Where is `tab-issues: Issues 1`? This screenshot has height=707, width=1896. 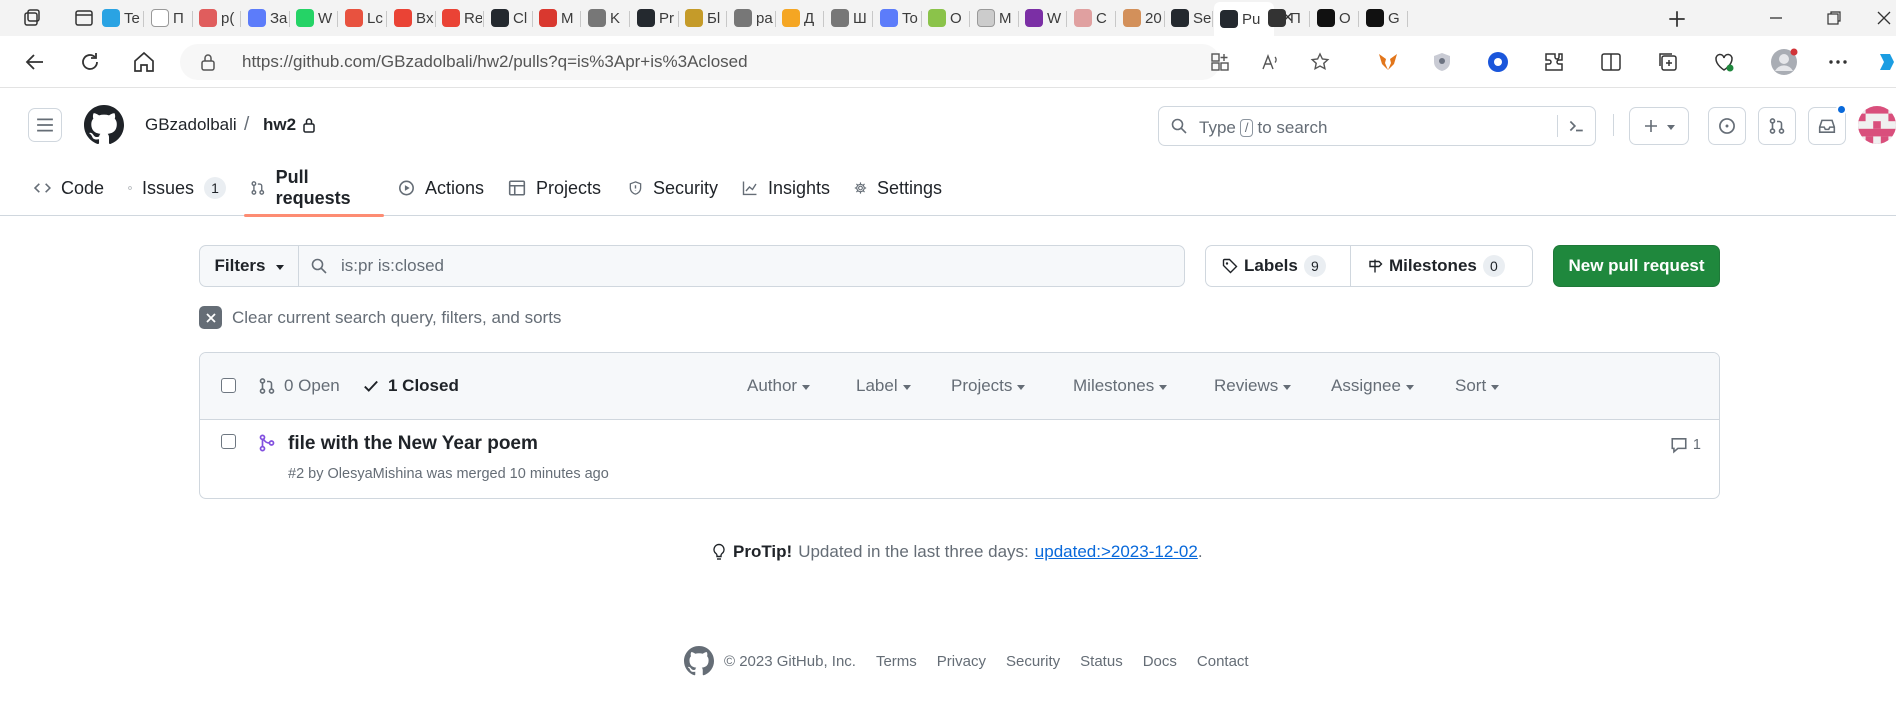
tab-issues: Issues 1 is located at coordinates (179, 188).